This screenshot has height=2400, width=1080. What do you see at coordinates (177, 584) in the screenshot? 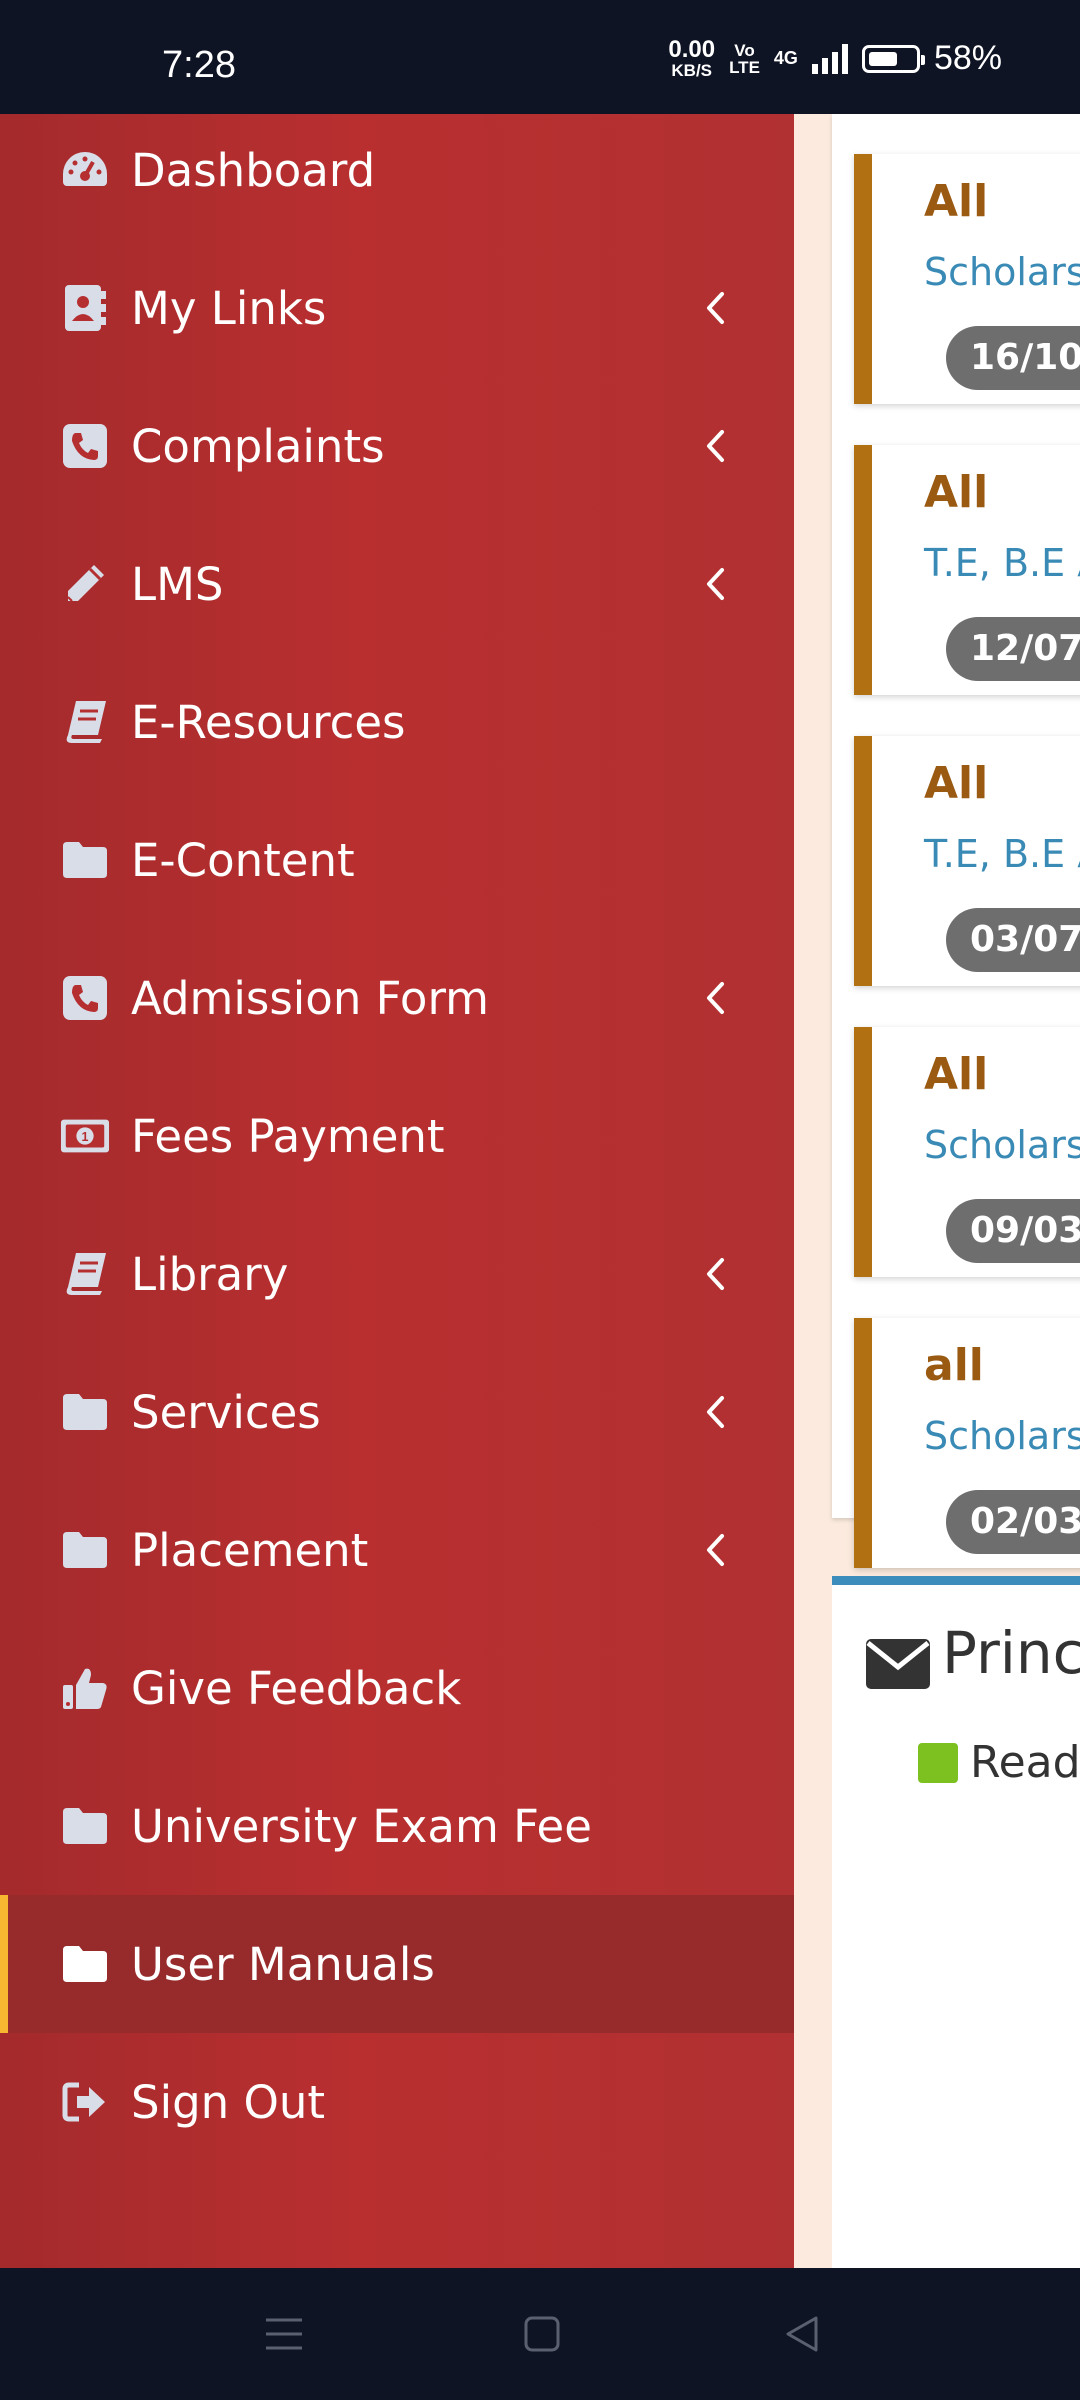
I see `sidebar-item-label: LMS` at bounding box center [177, 584].